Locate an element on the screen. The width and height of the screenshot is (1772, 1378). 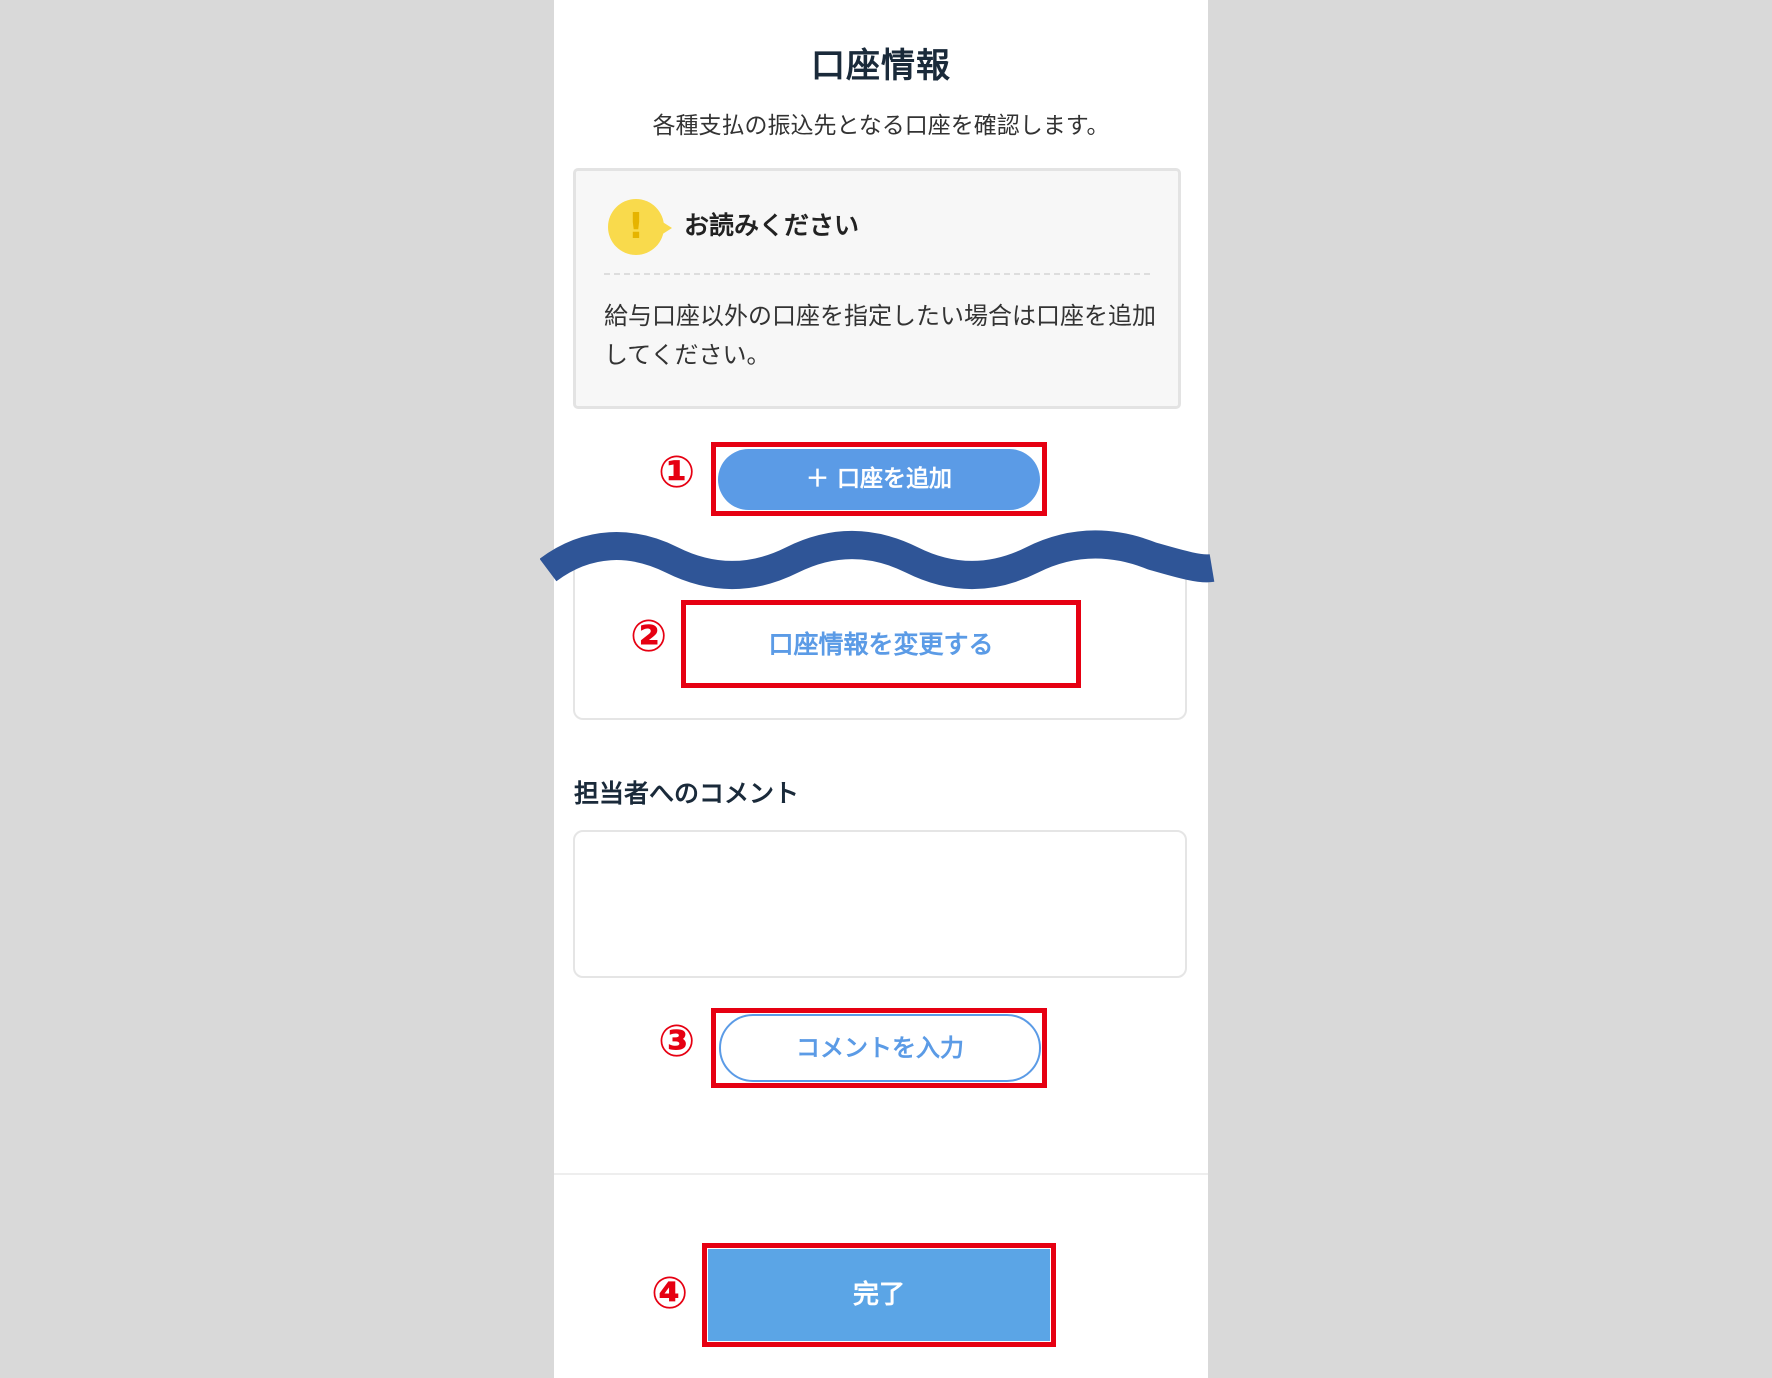
exclamation-icon: ! is located at coordinates (640, 227).